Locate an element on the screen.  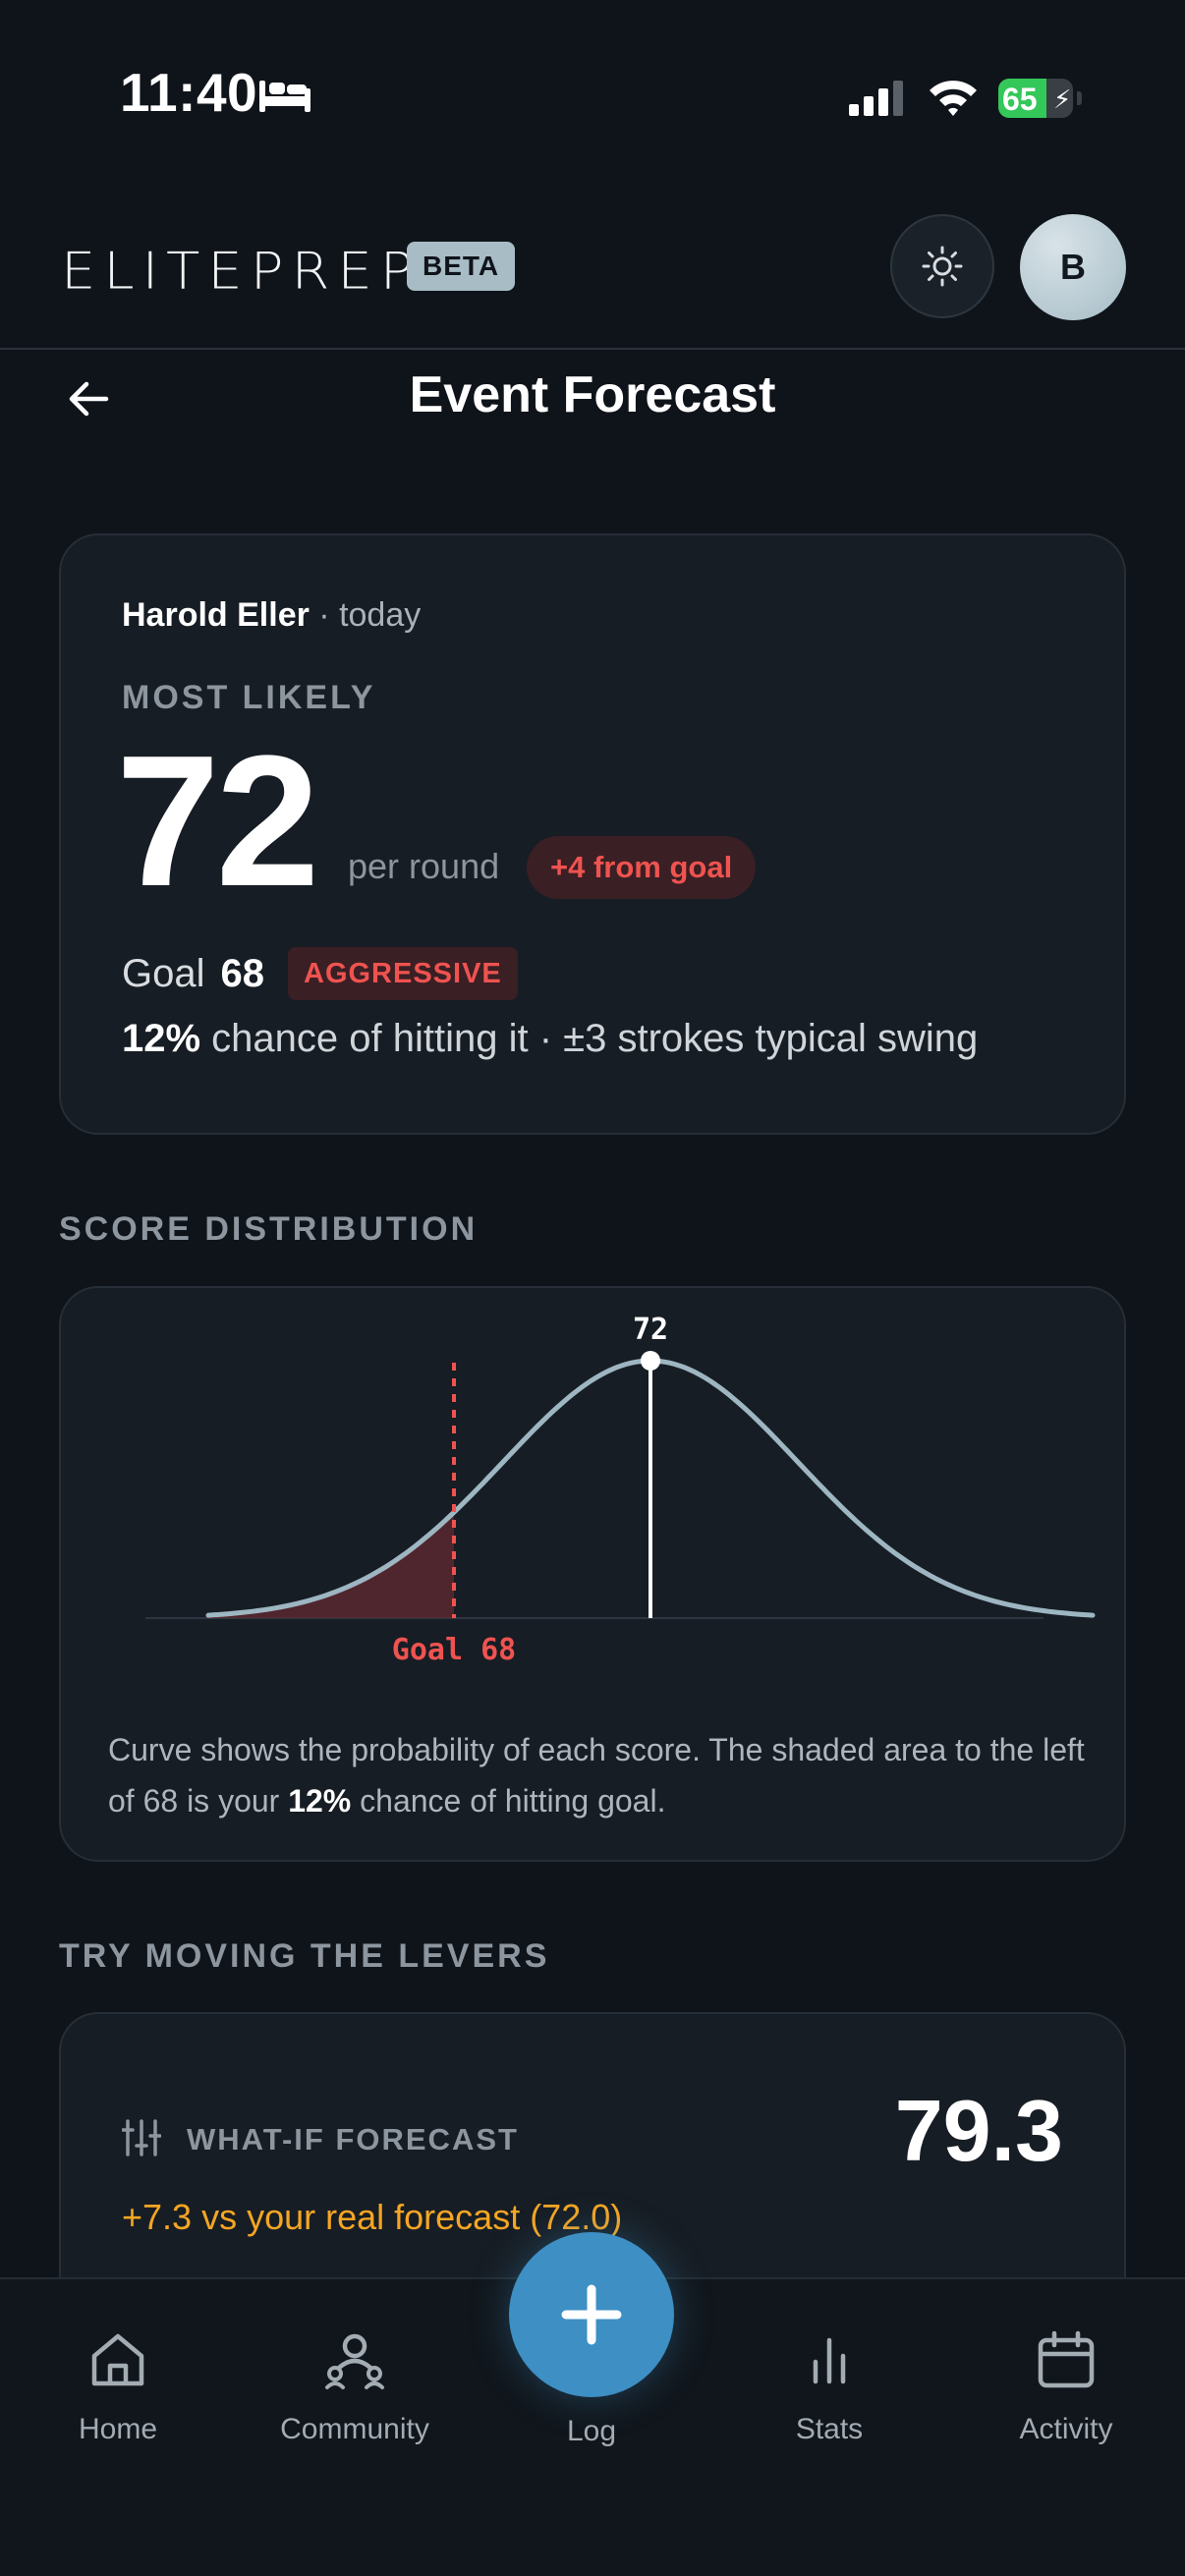
caption-text-end: chance of hitting goal. is located at coordinates (509, 1801).